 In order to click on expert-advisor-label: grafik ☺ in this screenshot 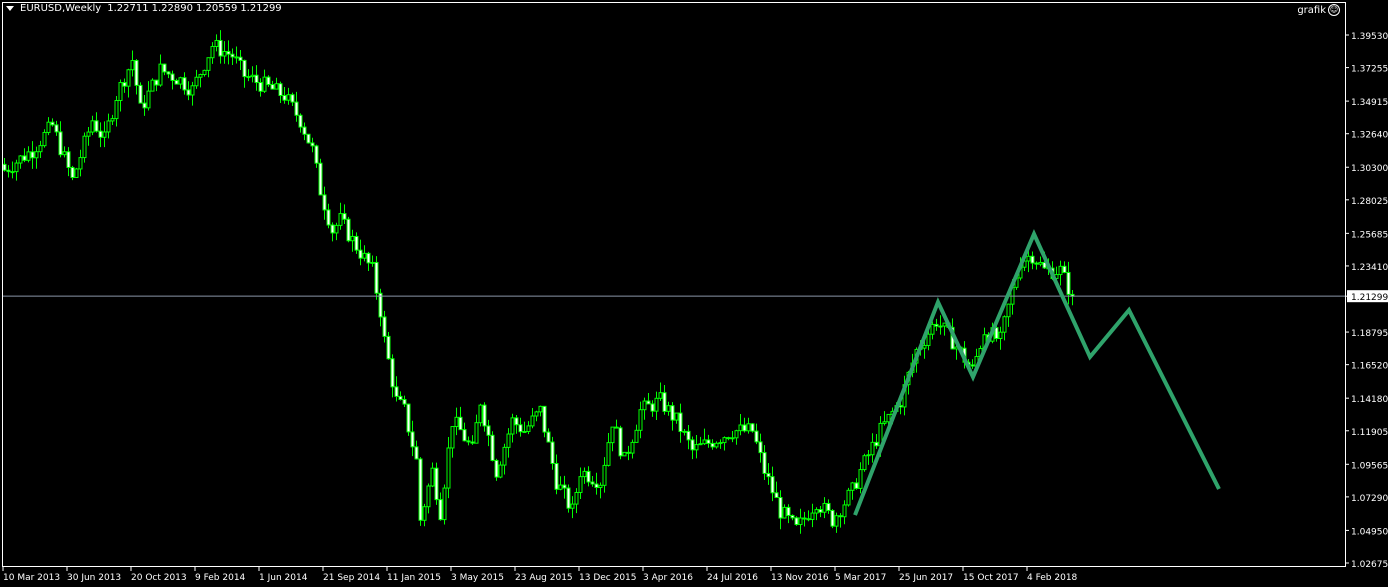, I will do `click(1318, 10)`.